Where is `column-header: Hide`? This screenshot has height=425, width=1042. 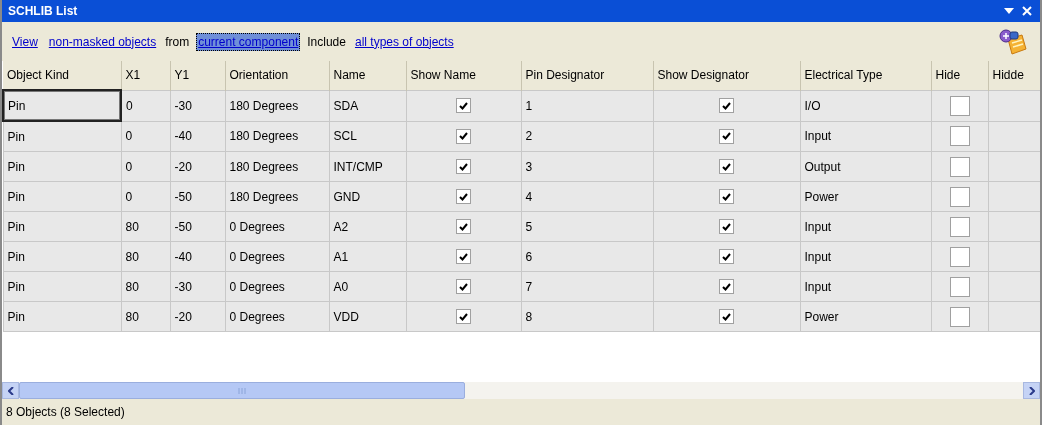
column-header: Hide is located at coordinates (959, 75).